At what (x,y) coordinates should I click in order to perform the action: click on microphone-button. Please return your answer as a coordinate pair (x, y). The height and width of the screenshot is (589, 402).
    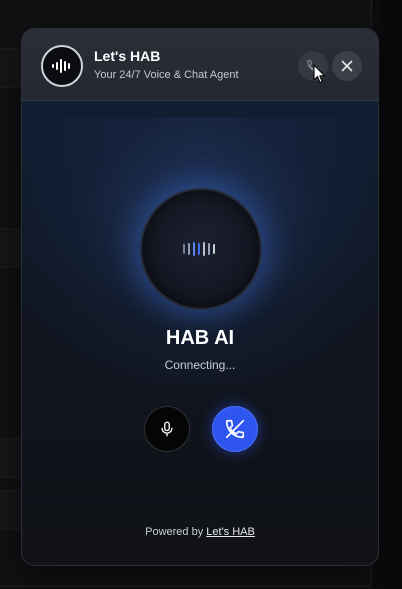
    Looking at the image, I should click on (167, 429).